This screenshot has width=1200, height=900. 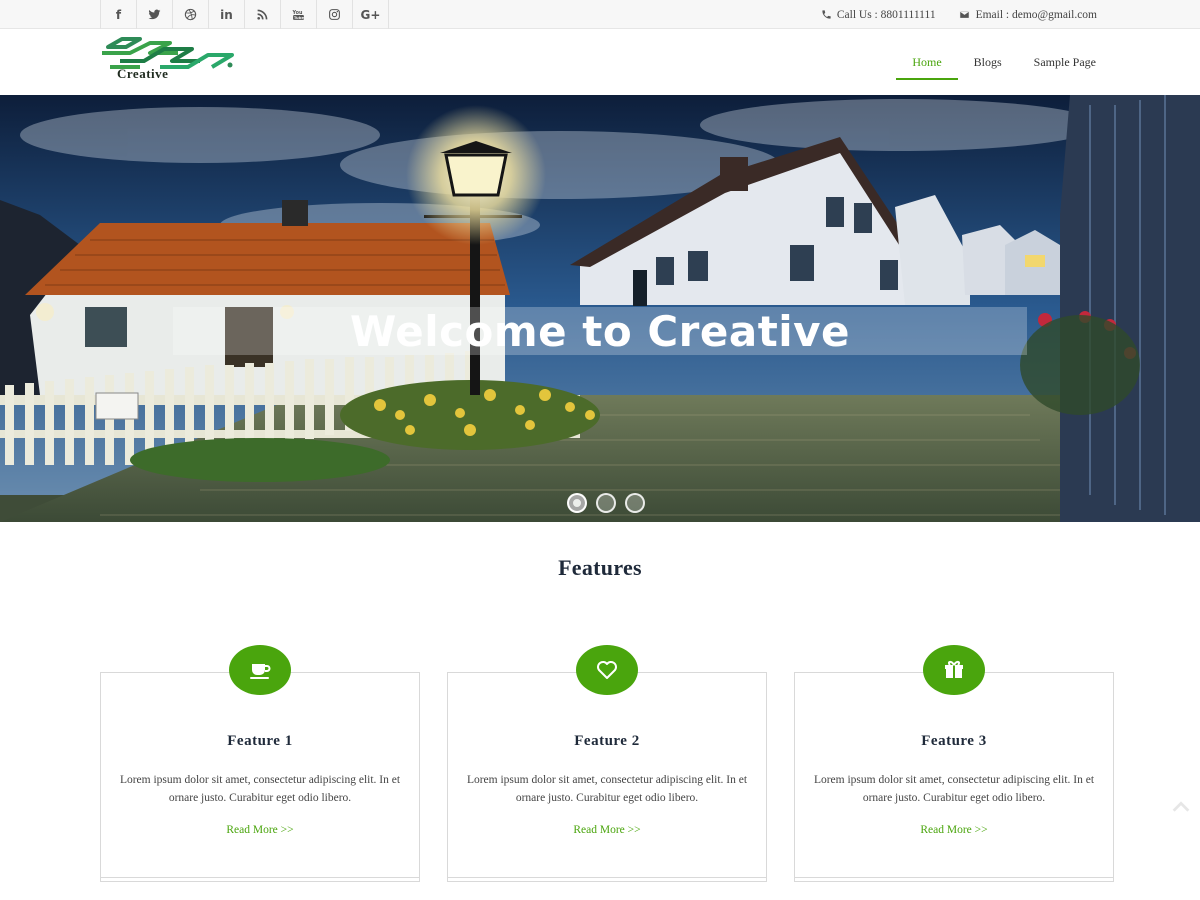 What do you see at coordinates (263, 14) in the screenshot?
I see `rss-icon` at bounding box center [263, 14].